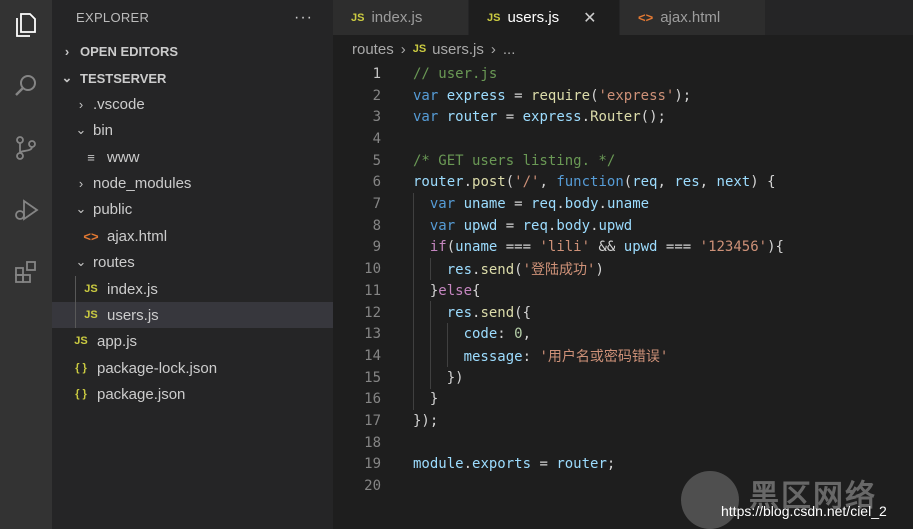  What do you see at coordinates (566, 356) in the screenshot?
I see `code-line-text: message: '用户名或密码错误'` at bounding box center [566, 356].